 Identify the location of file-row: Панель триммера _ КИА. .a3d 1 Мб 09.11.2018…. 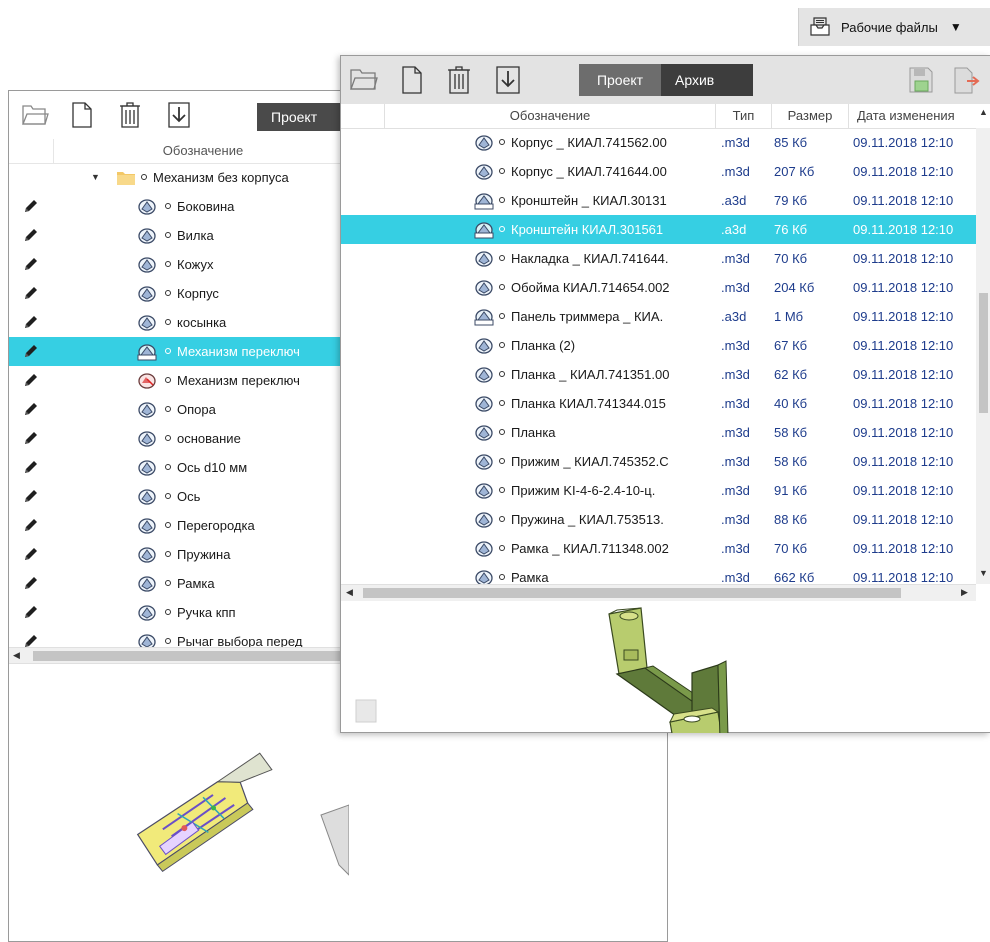
(658, 316).